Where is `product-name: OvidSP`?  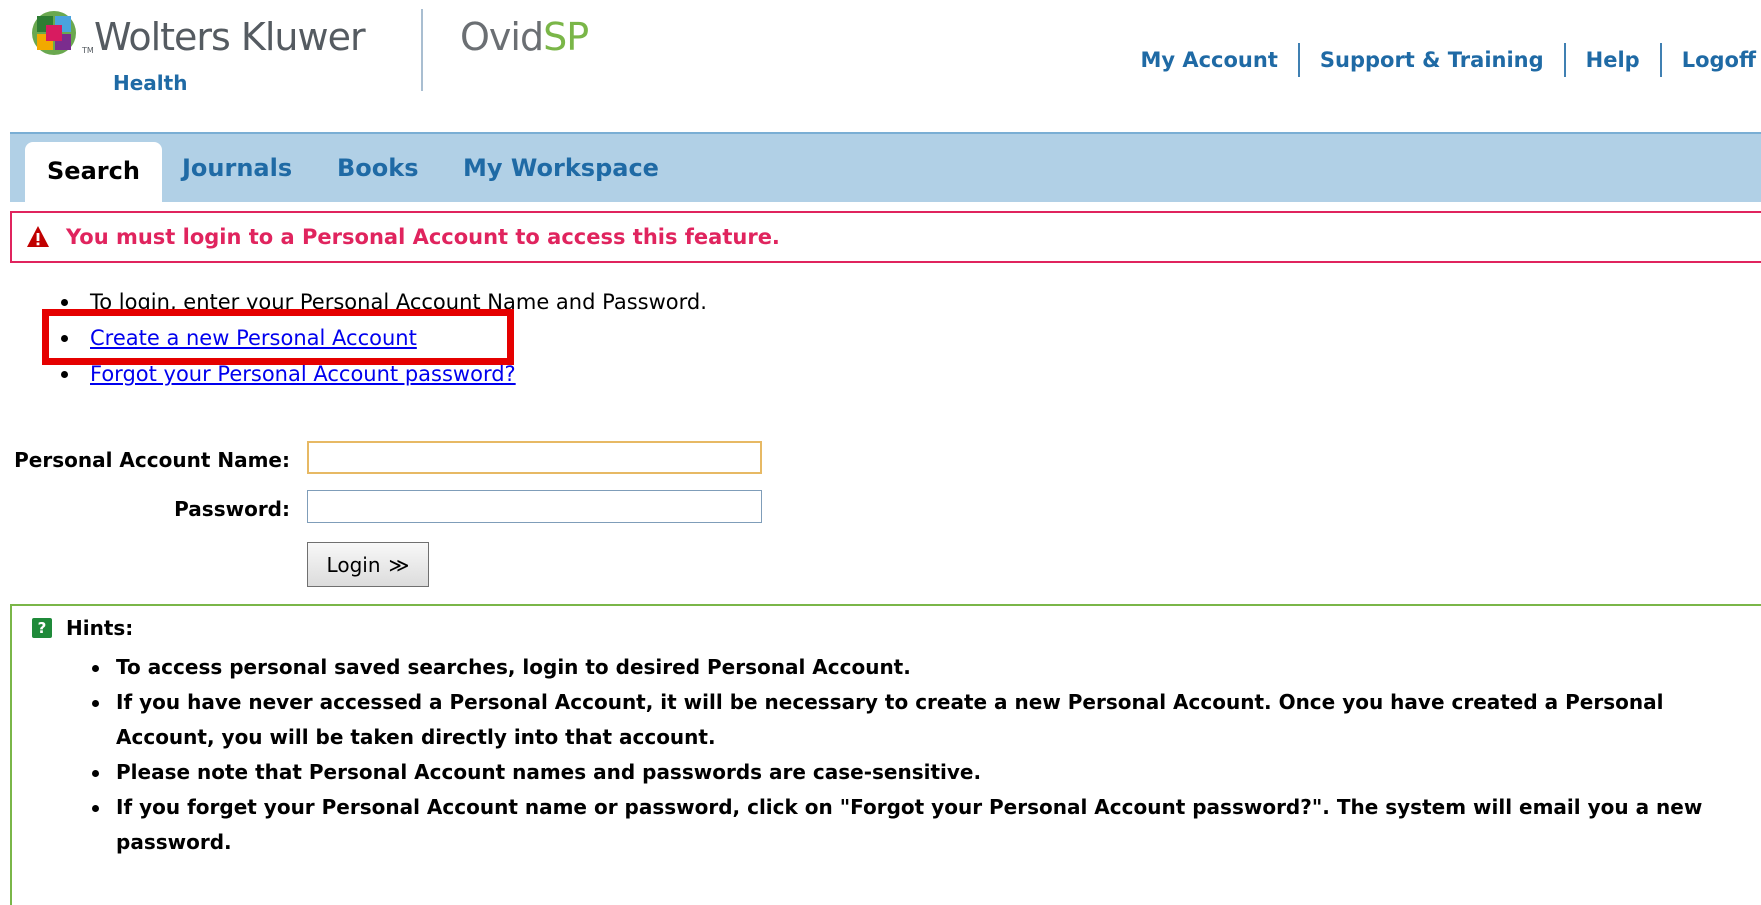 product-name: OvidSP is located at coordinates (524, 37).